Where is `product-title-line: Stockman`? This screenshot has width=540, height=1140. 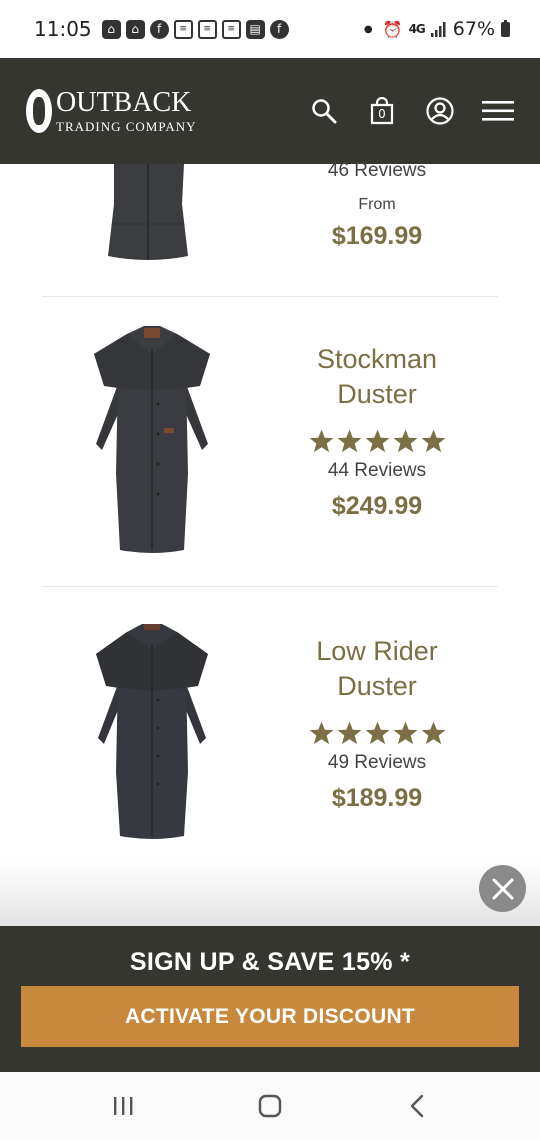
product-title-line: Stockman is located at coordinates (377, 359).